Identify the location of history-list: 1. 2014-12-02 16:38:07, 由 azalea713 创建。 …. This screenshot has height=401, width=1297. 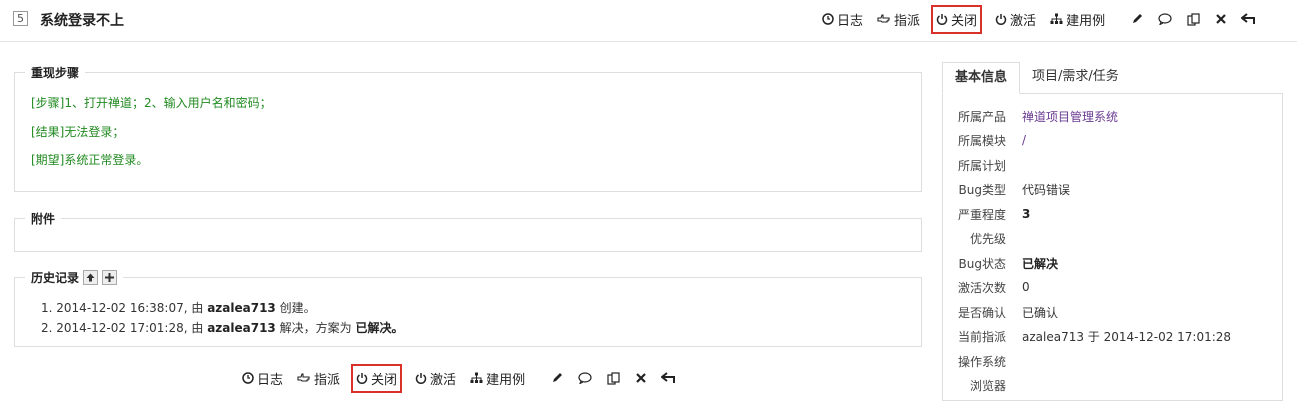
(222, 318).